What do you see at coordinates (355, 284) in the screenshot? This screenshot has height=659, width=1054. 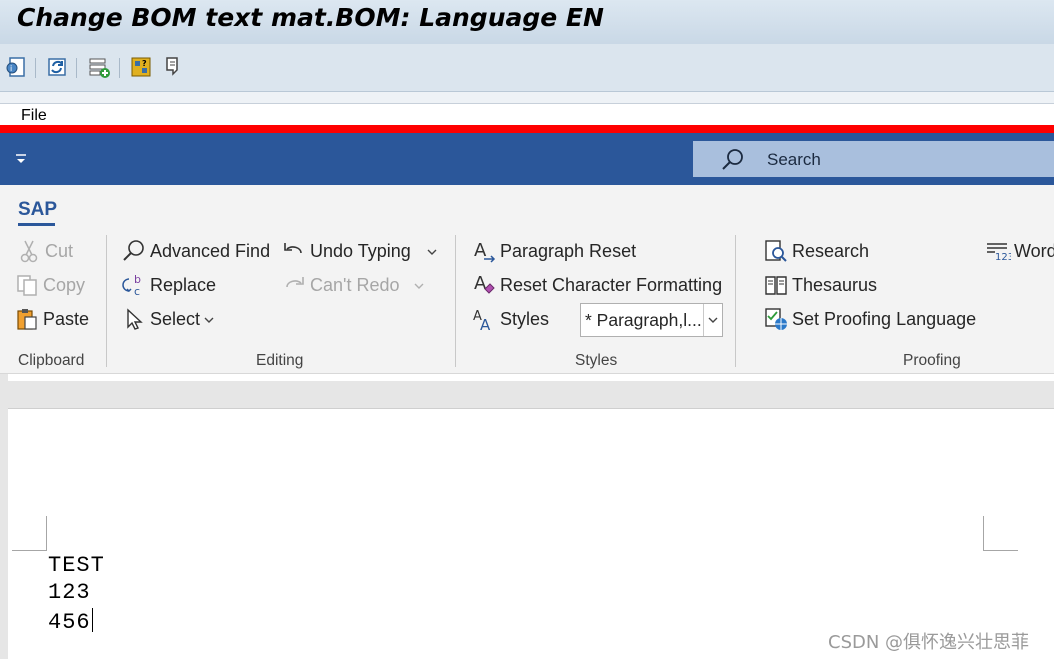 I see `cant-redo-label: Can't Redo` at bounding box center [355, 284].